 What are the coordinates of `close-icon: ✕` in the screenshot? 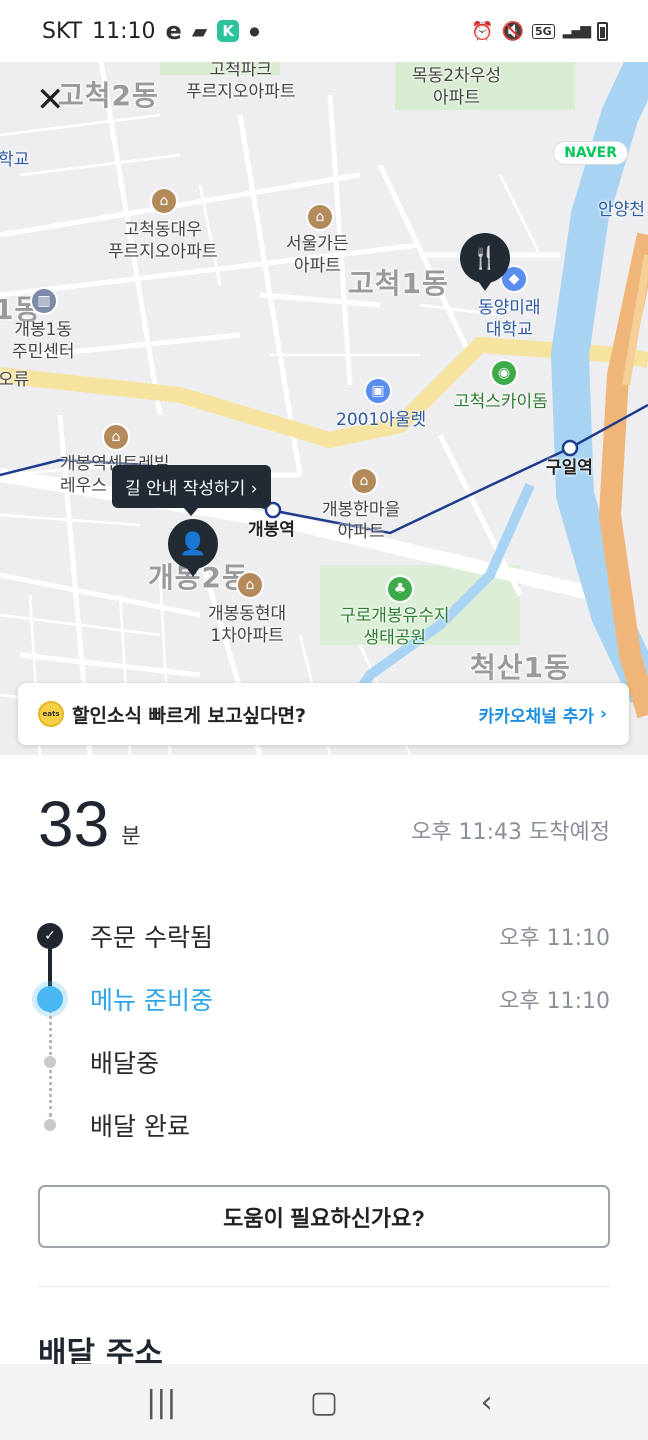 It's located at (50, 100).